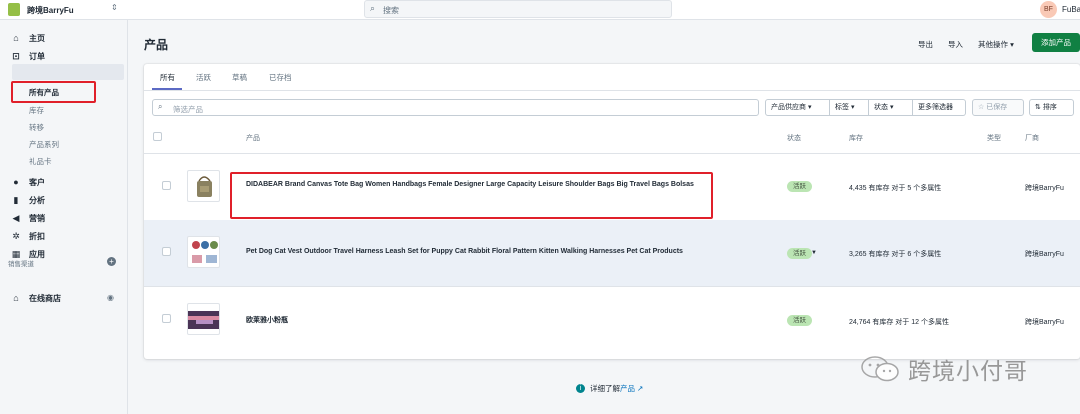 The height and width of the screenshot is (414, 1080). I want to click on more-actions-label: 其他操作, so click(993, 44).